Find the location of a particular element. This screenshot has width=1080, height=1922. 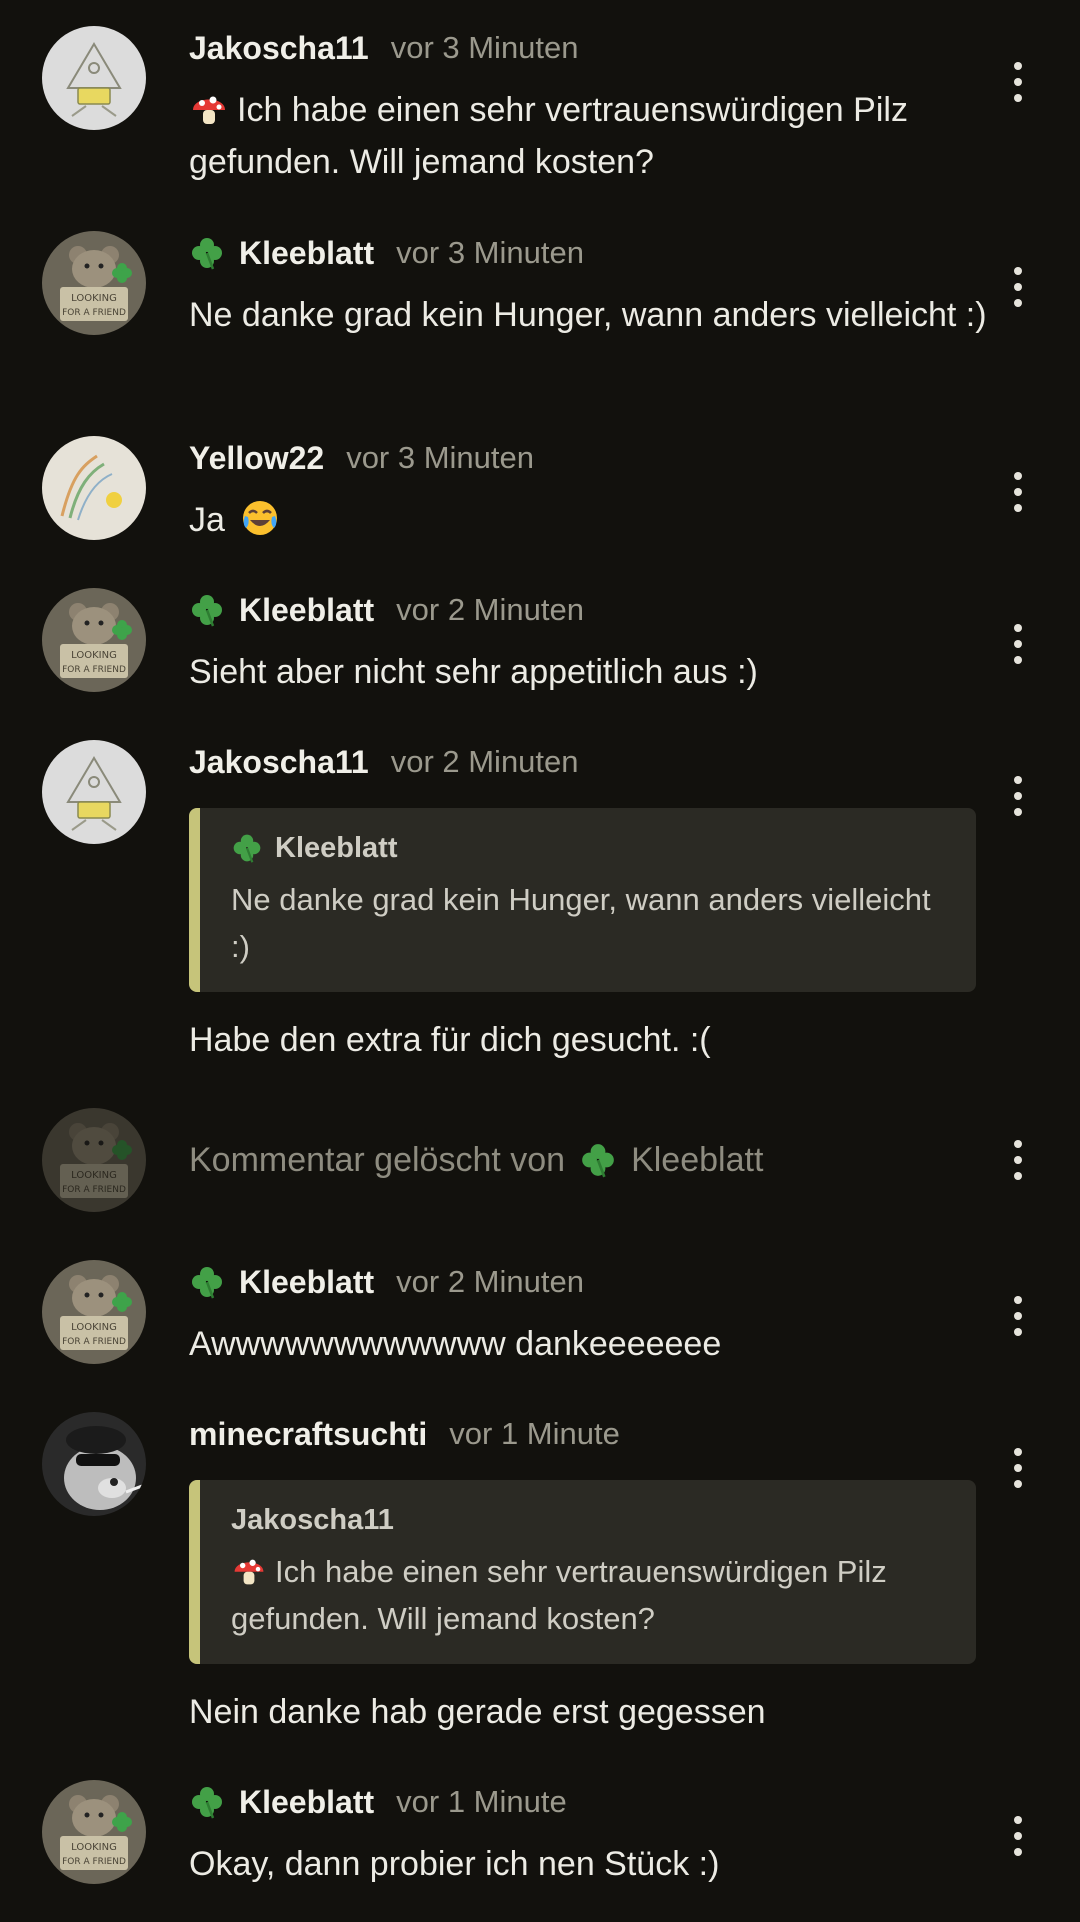

quote-header: Jakoscha11 is located at coordinates (312, 1520).